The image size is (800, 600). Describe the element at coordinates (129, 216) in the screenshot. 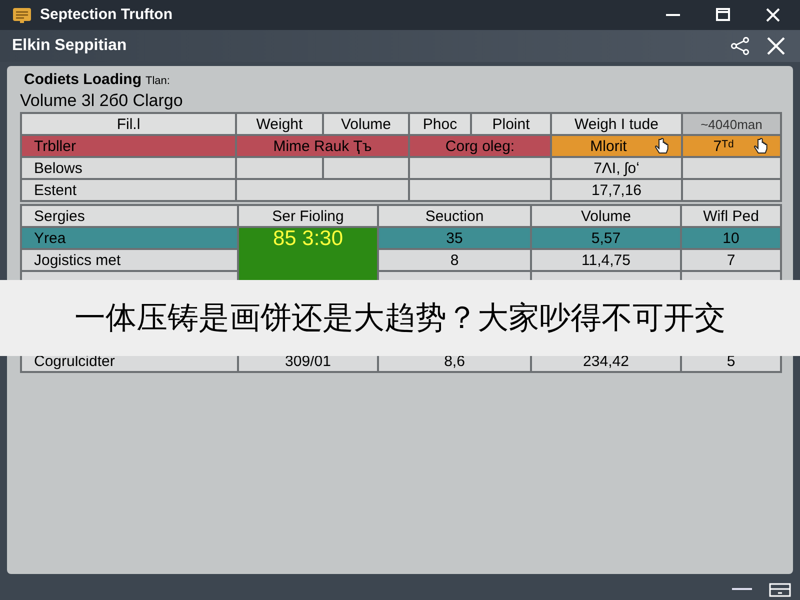

I see `column-header: Sergies` at that location.